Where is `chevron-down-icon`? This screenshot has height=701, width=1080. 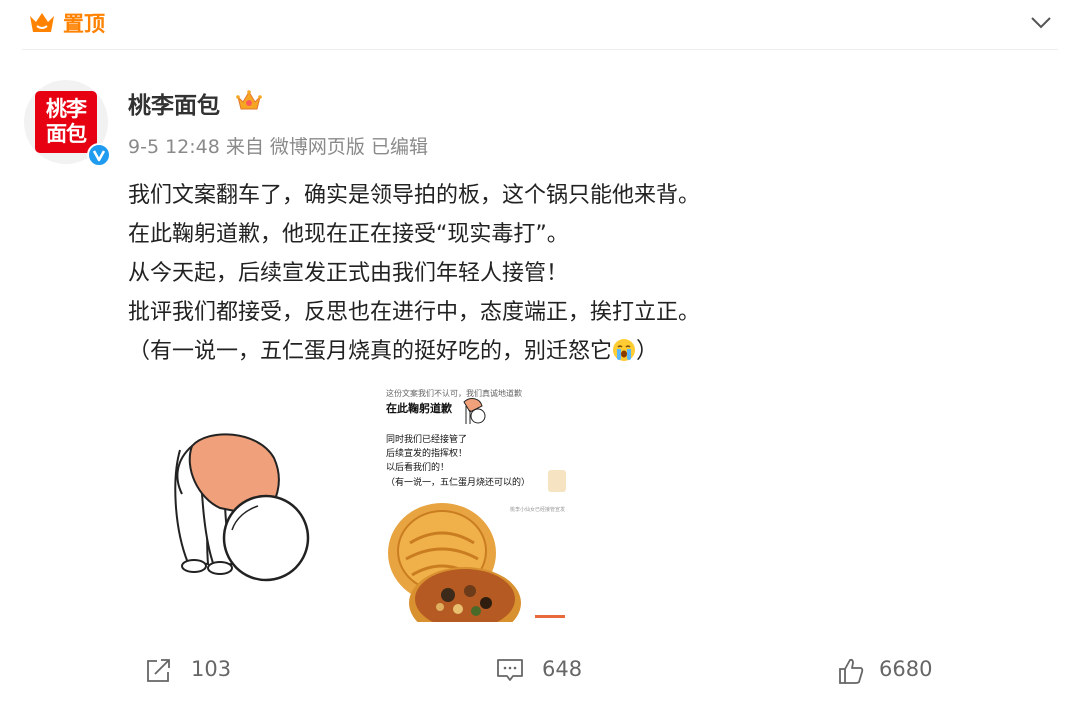 chevron-down-icon is located at coordinates (1041, 22).